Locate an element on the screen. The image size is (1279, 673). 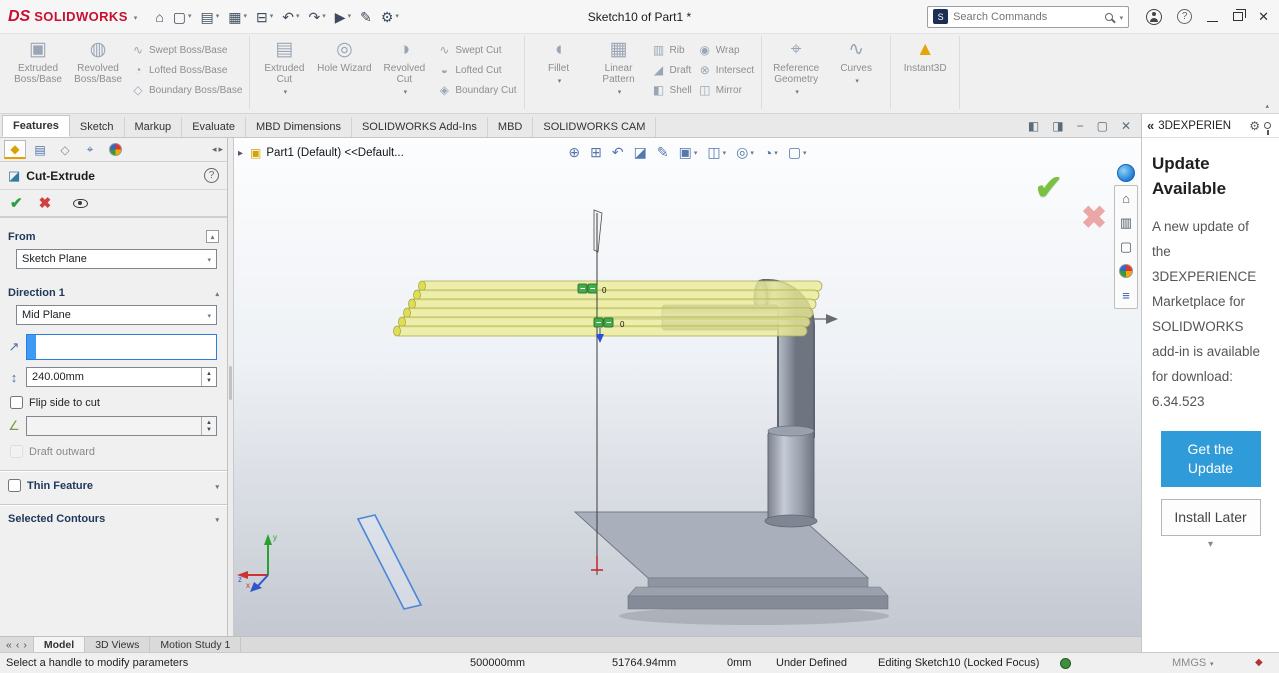
tab-solidworks-add-ins: SOLIDWORKS Add-Ins is located at coordinates (420, 127).